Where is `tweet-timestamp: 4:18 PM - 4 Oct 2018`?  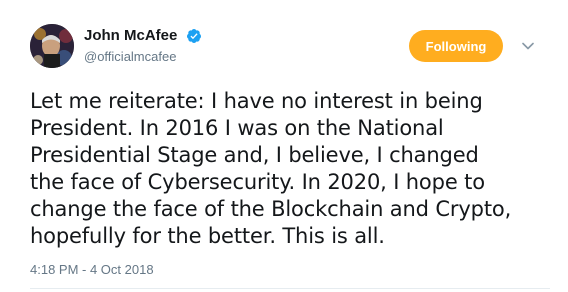 tweet-timestamp: 4:18 PM - 4 Oct 2018 is located at coordinates (92, 269).